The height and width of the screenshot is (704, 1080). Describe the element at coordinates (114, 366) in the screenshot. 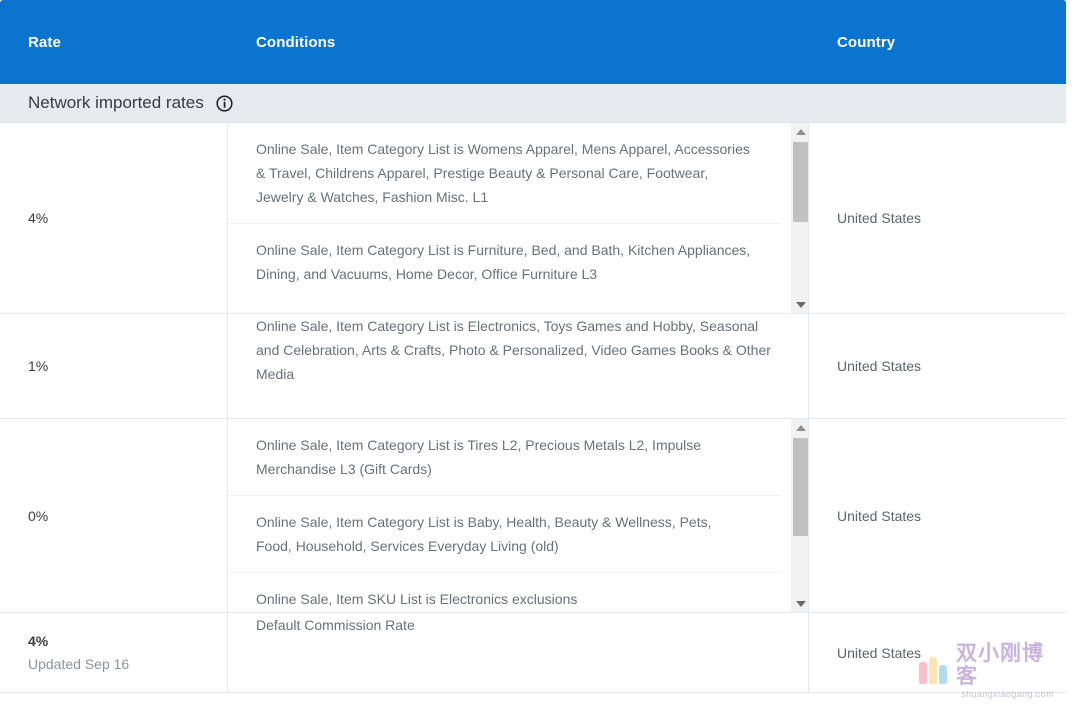

I see `cell-rate: 1%` at that location.